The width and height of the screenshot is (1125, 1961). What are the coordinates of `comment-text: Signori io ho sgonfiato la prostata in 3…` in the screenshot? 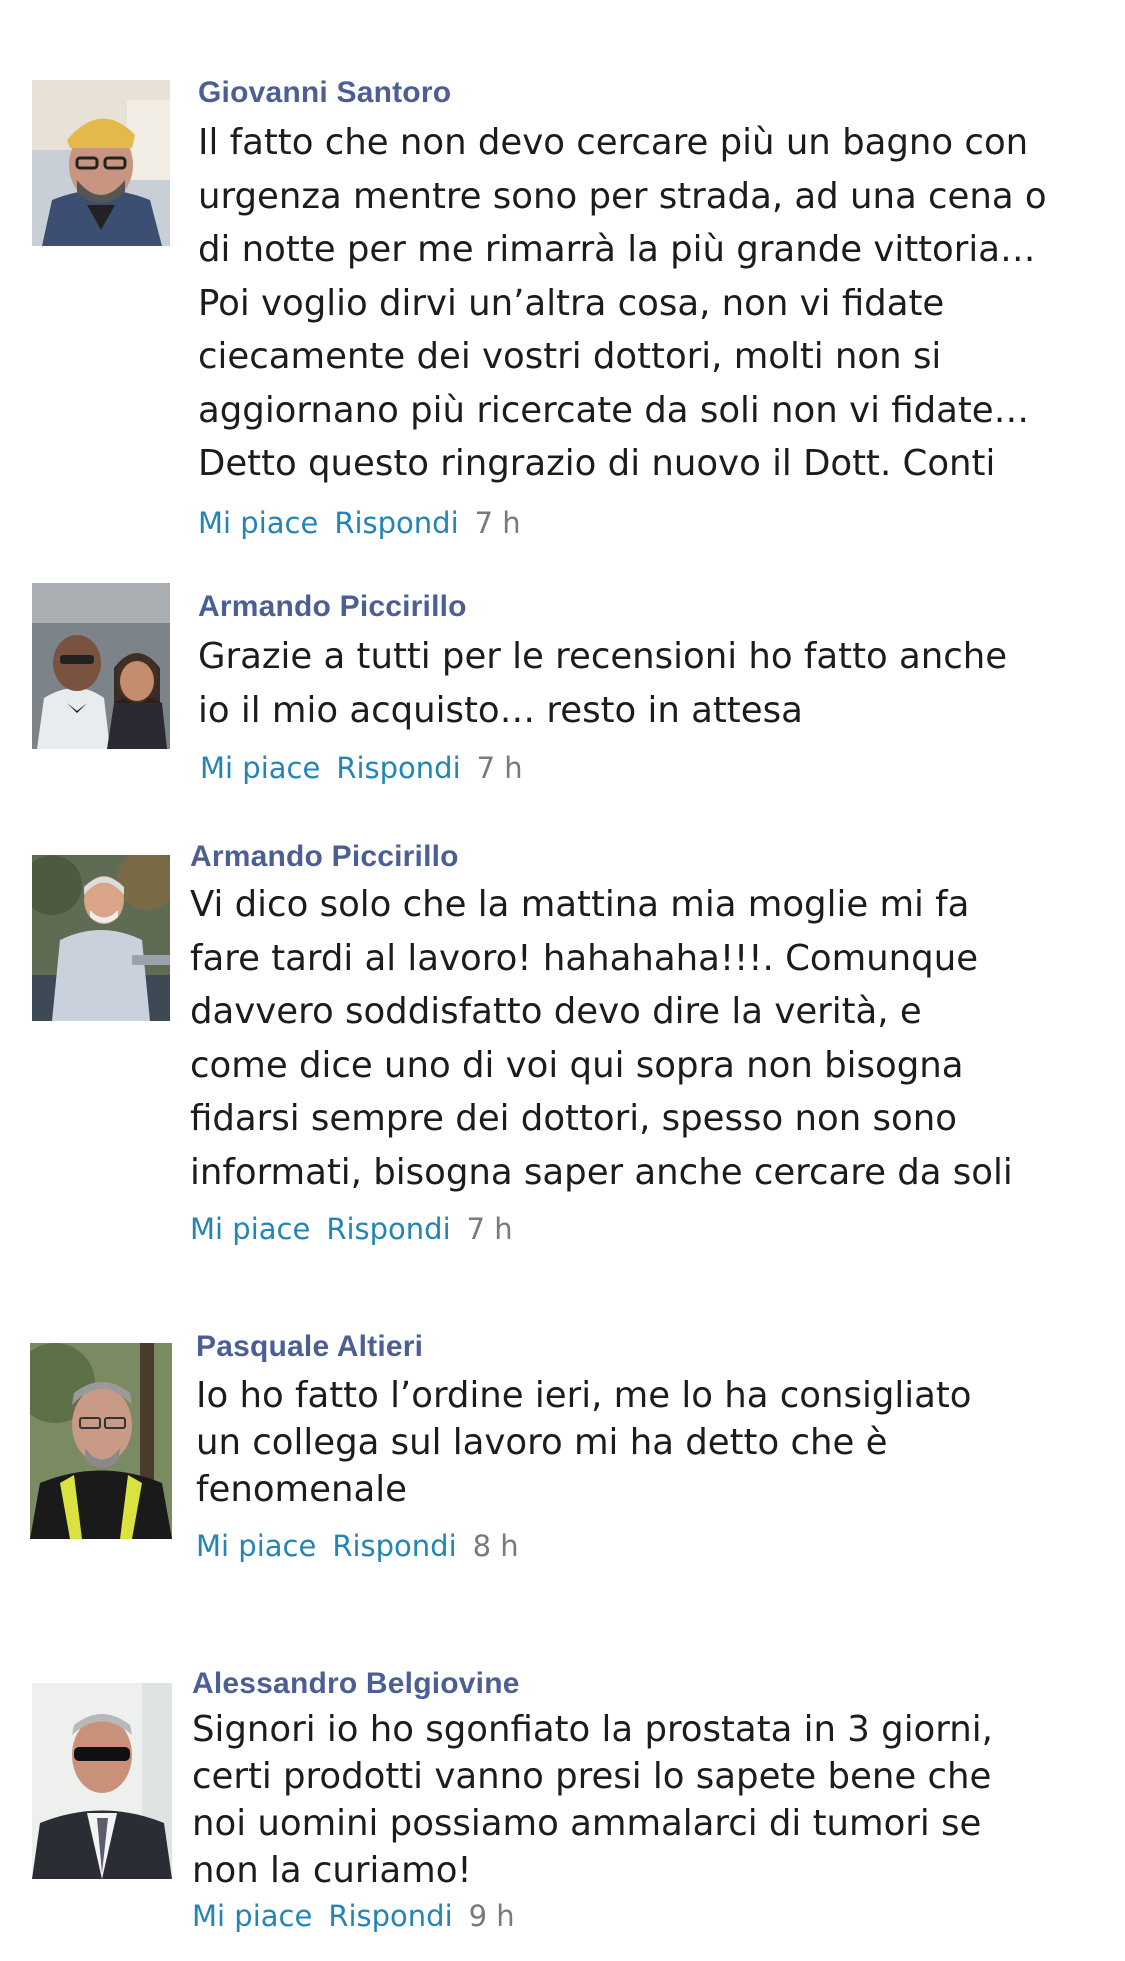 It's located at (592, 1800).